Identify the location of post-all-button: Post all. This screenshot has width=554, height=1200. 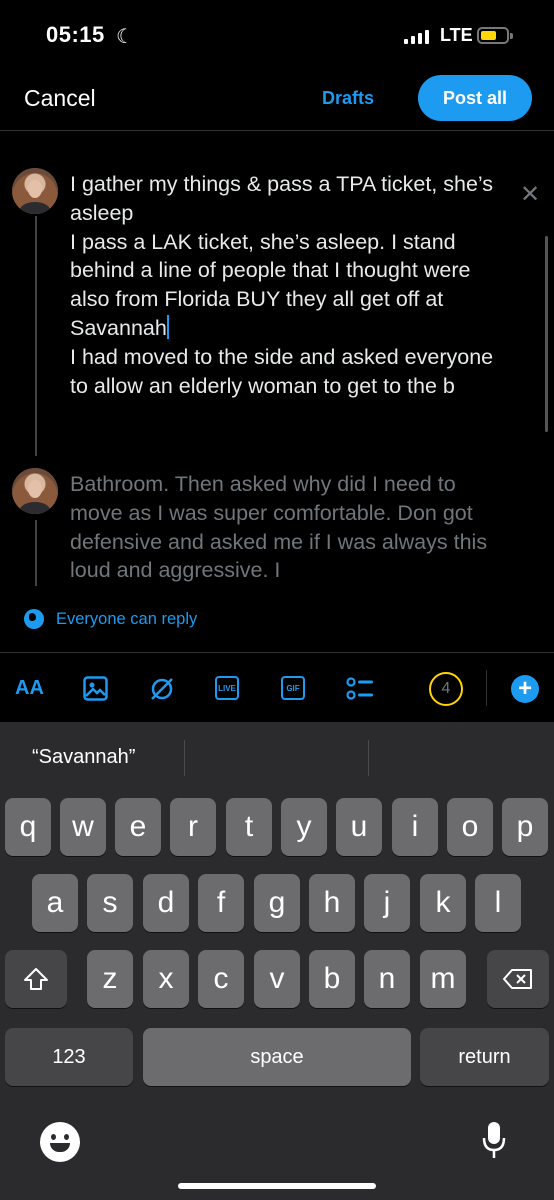
(475, 98).